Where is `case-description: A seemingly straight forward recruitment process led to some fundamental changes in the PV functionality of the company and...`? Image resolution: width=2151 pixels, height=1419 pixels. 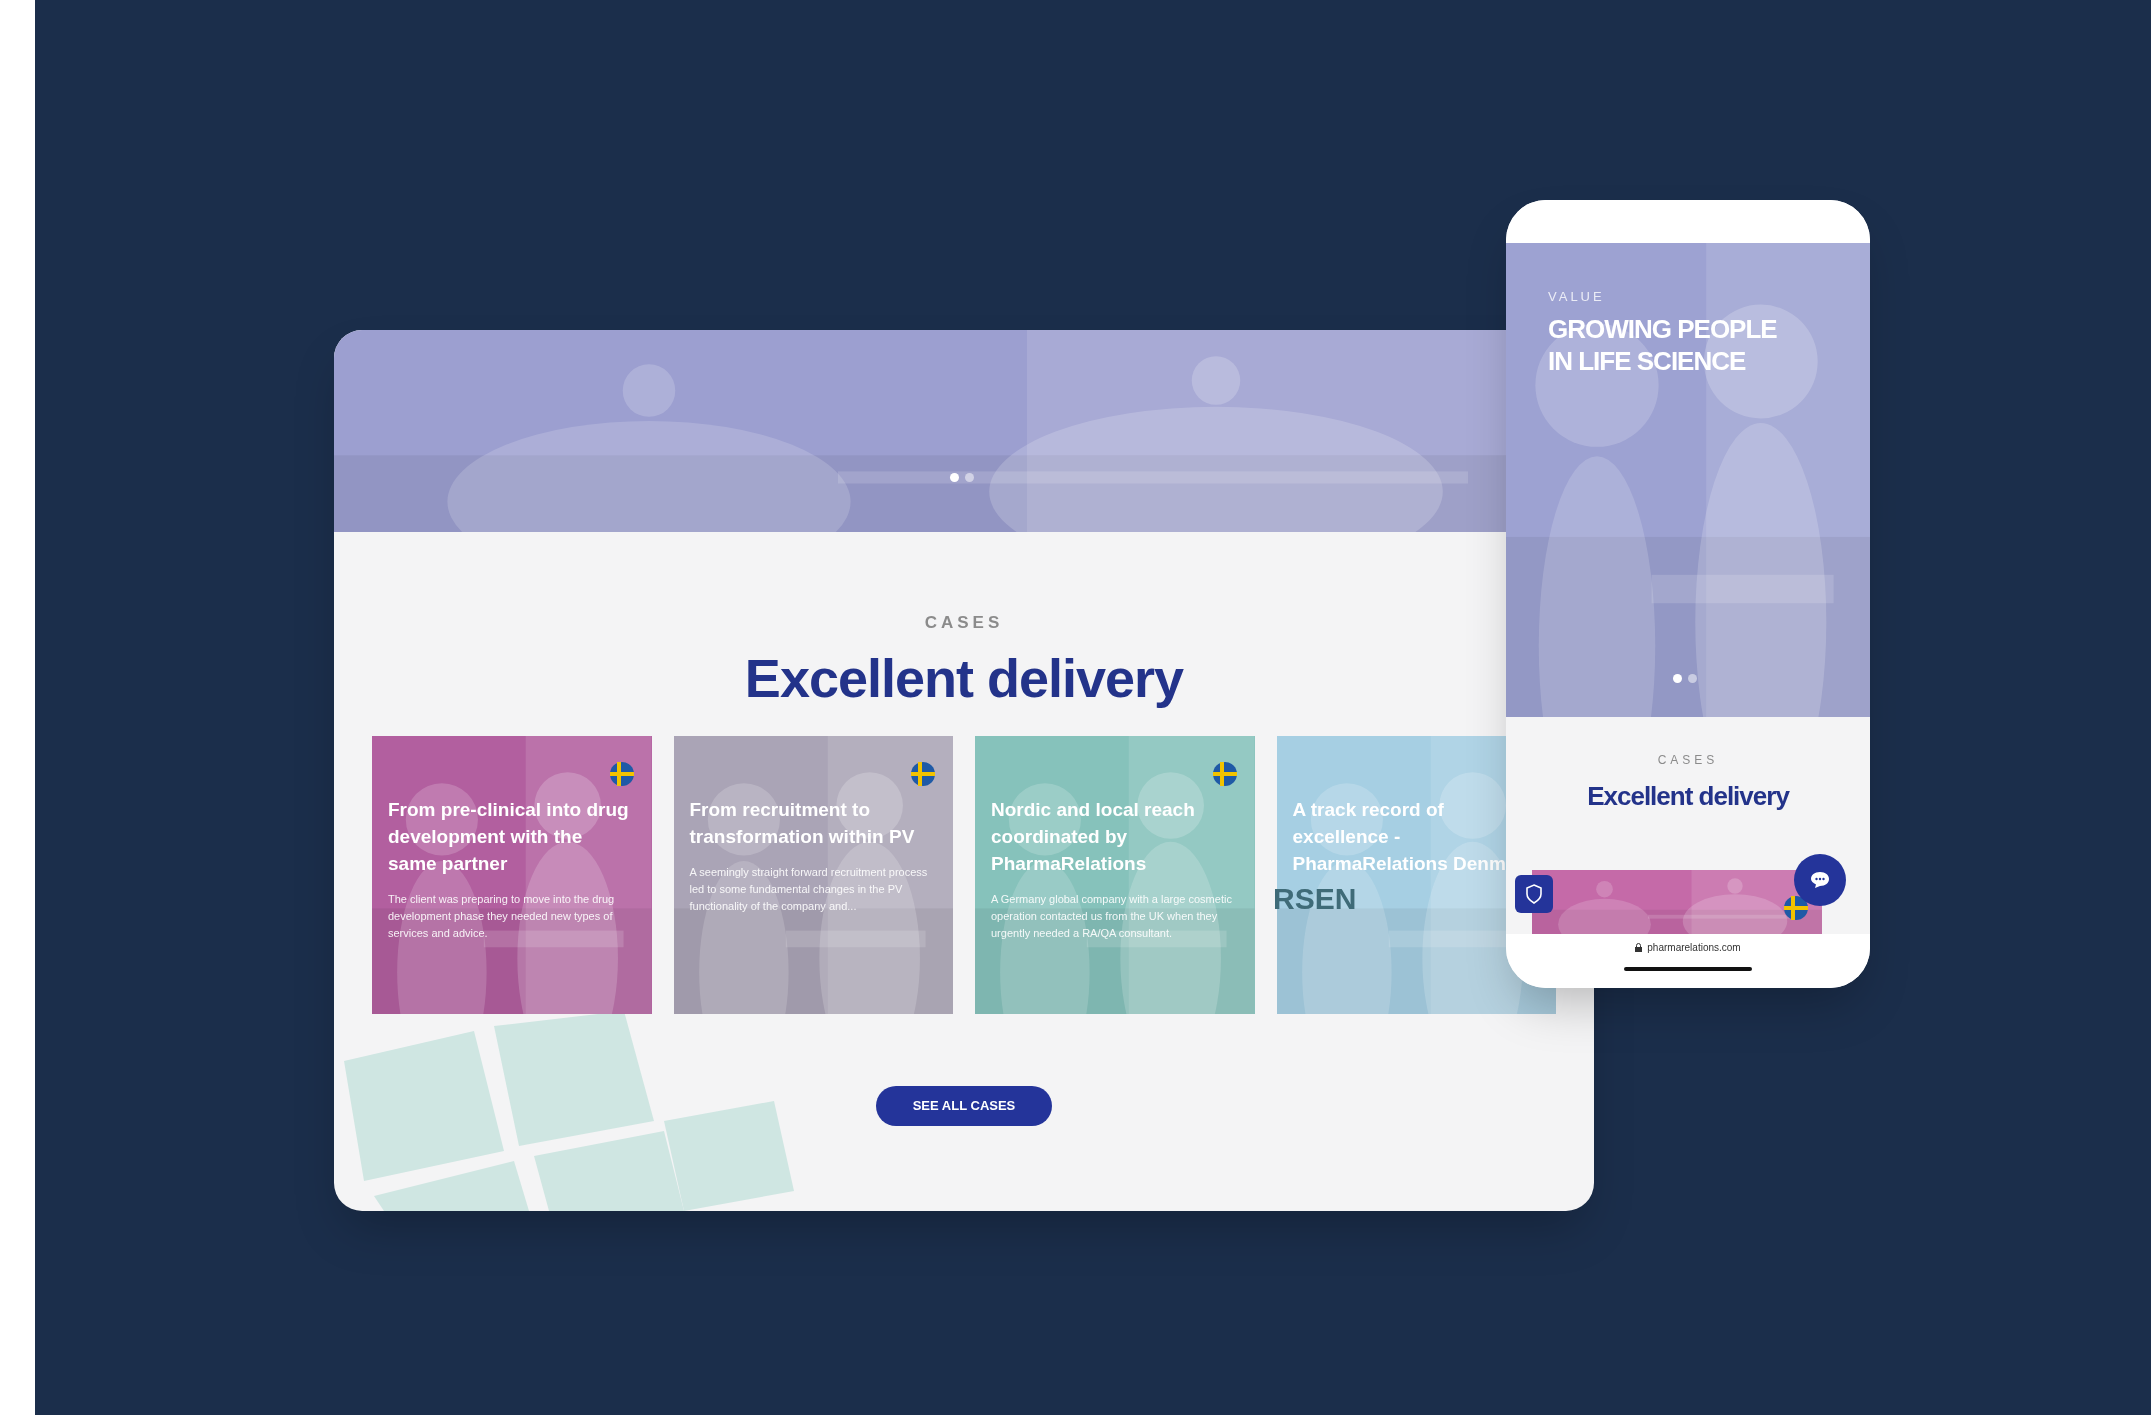 case-description: A seemingly straight forward recruitment process led to some fundamental changes in the PV functionality of the company and... is located at coordinates (809, 889).